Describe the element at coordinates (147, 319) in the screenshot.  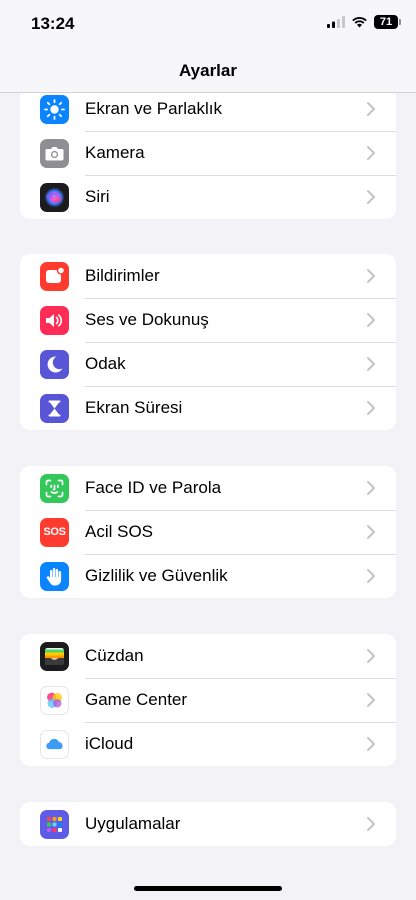
I see `row-label: Ses ve Dokunuş` at that location.